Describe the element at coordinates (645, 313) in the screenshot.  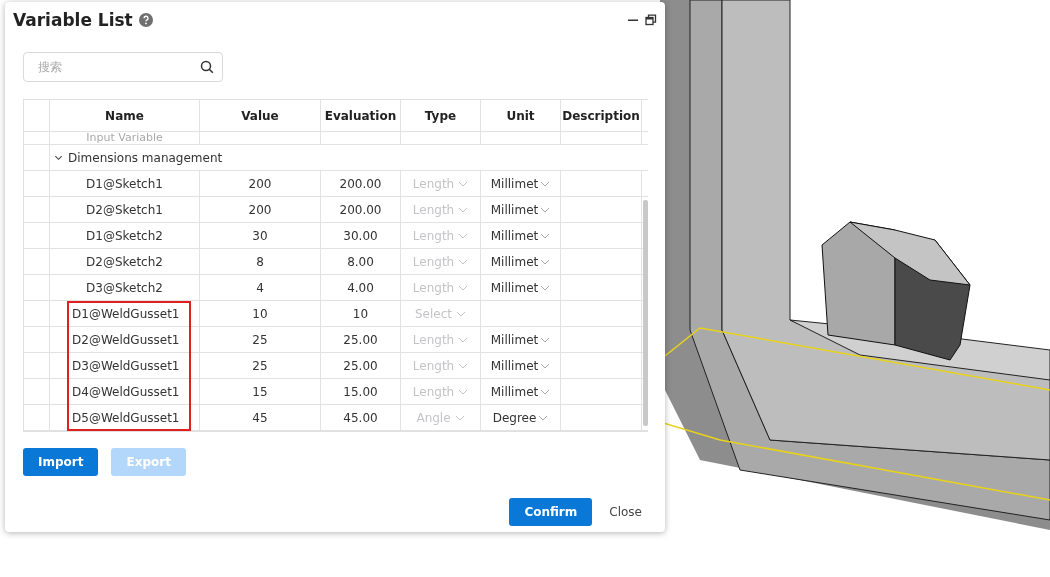
I see `scrollbar` at that location.